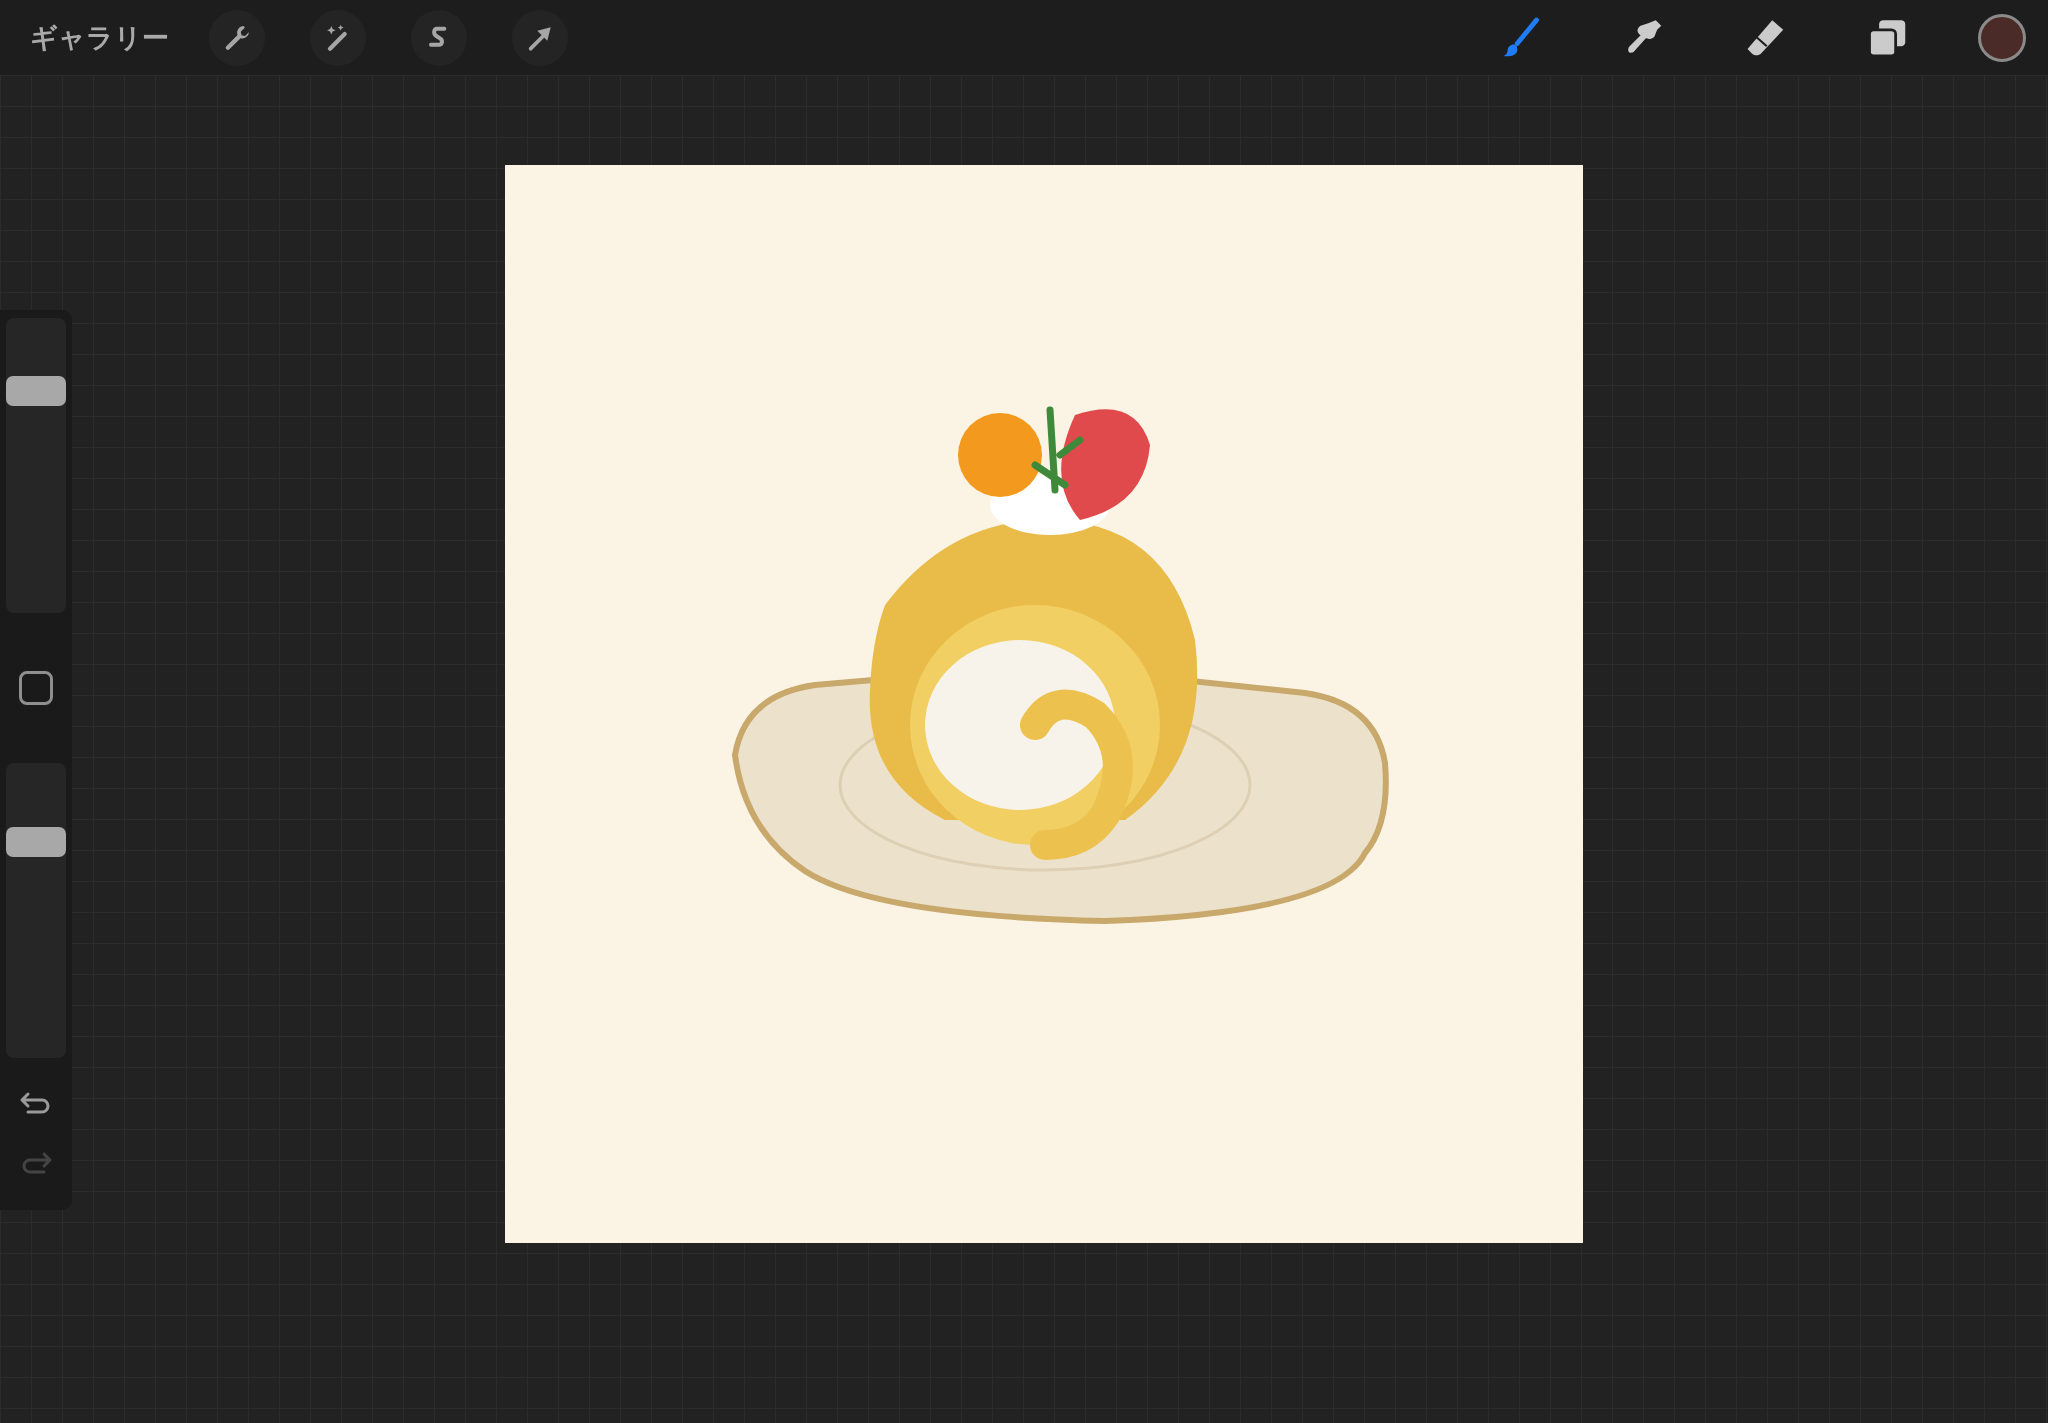 The image size is (2048, 1423). What do you see at coordinates (2002, 37) in the screenshot?
I see `color-swatch` at bounding box center [2002, 37].